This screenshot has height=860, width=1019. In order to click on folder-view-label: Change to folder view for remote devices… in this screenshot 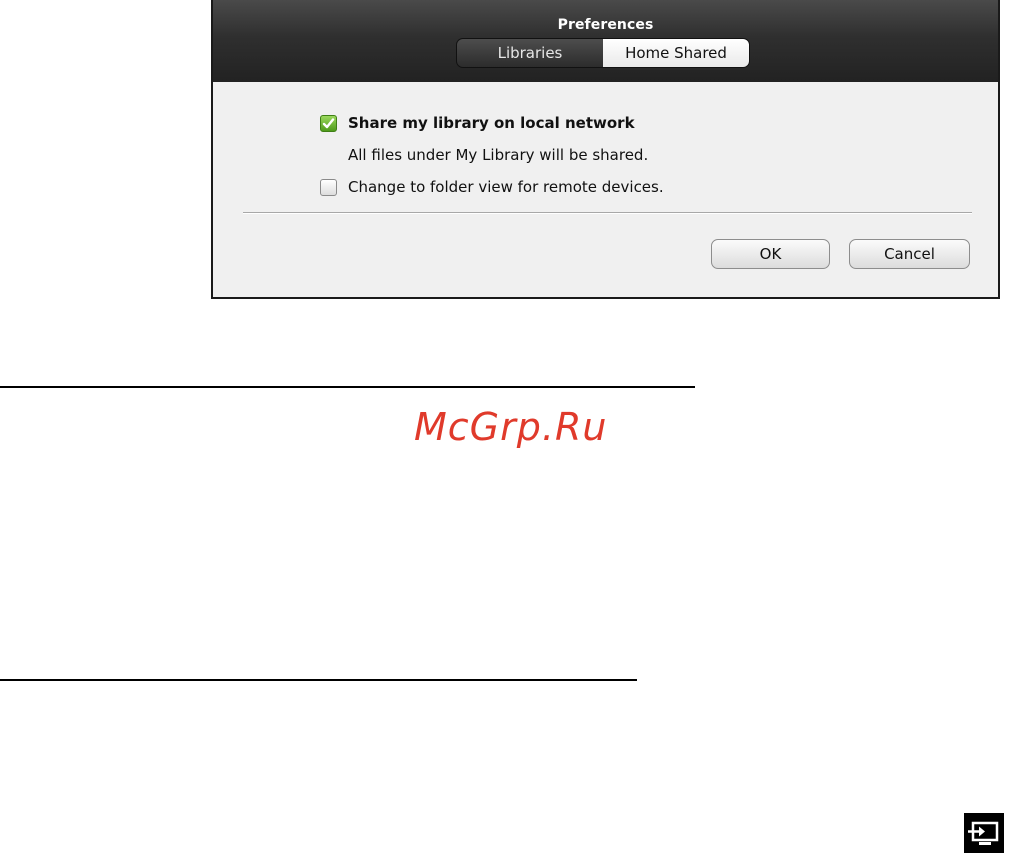, I will do `click(506, 187)`.